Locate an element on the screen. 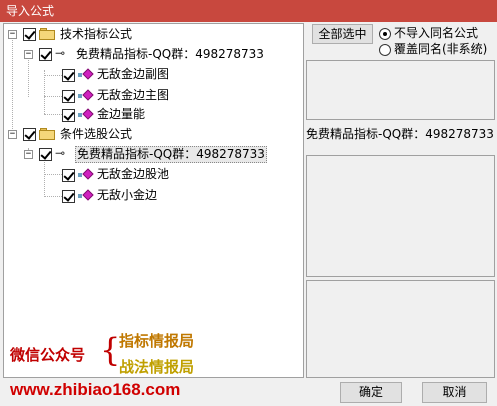  tree-item-label: 金边量能 is located at coordinates (121, 114).